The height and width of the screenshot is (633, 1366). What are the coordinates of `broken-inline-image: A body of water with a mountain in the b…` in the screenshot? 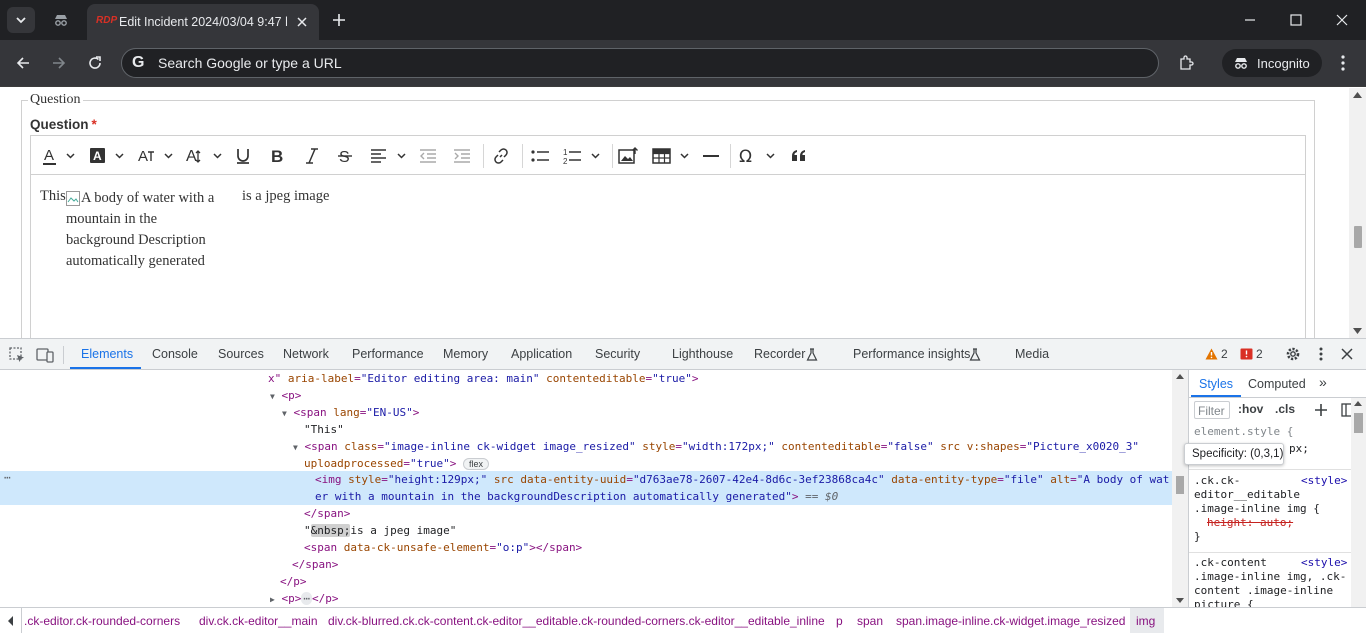 It's located at (152, 230).